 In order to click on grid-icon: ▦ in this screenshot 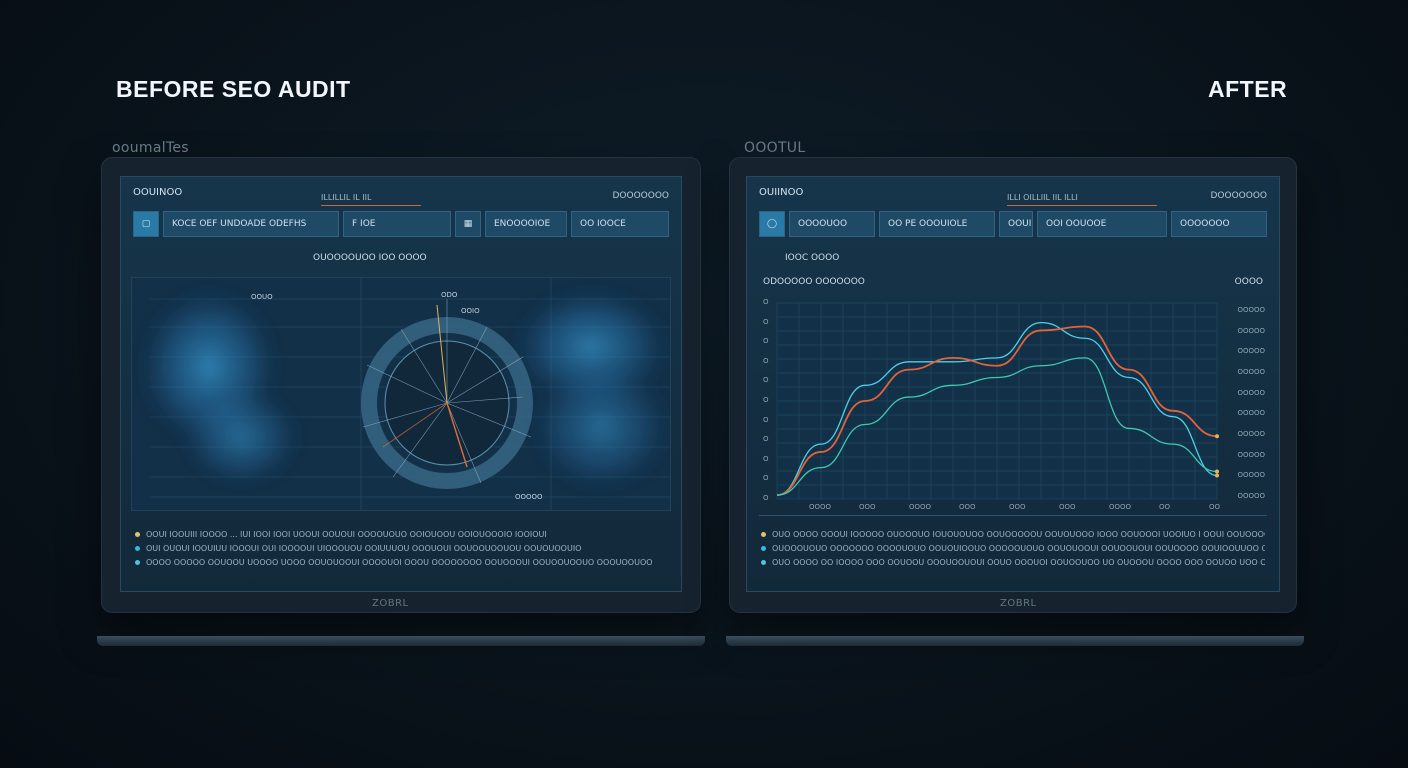, I will do `click(468, 224)`.